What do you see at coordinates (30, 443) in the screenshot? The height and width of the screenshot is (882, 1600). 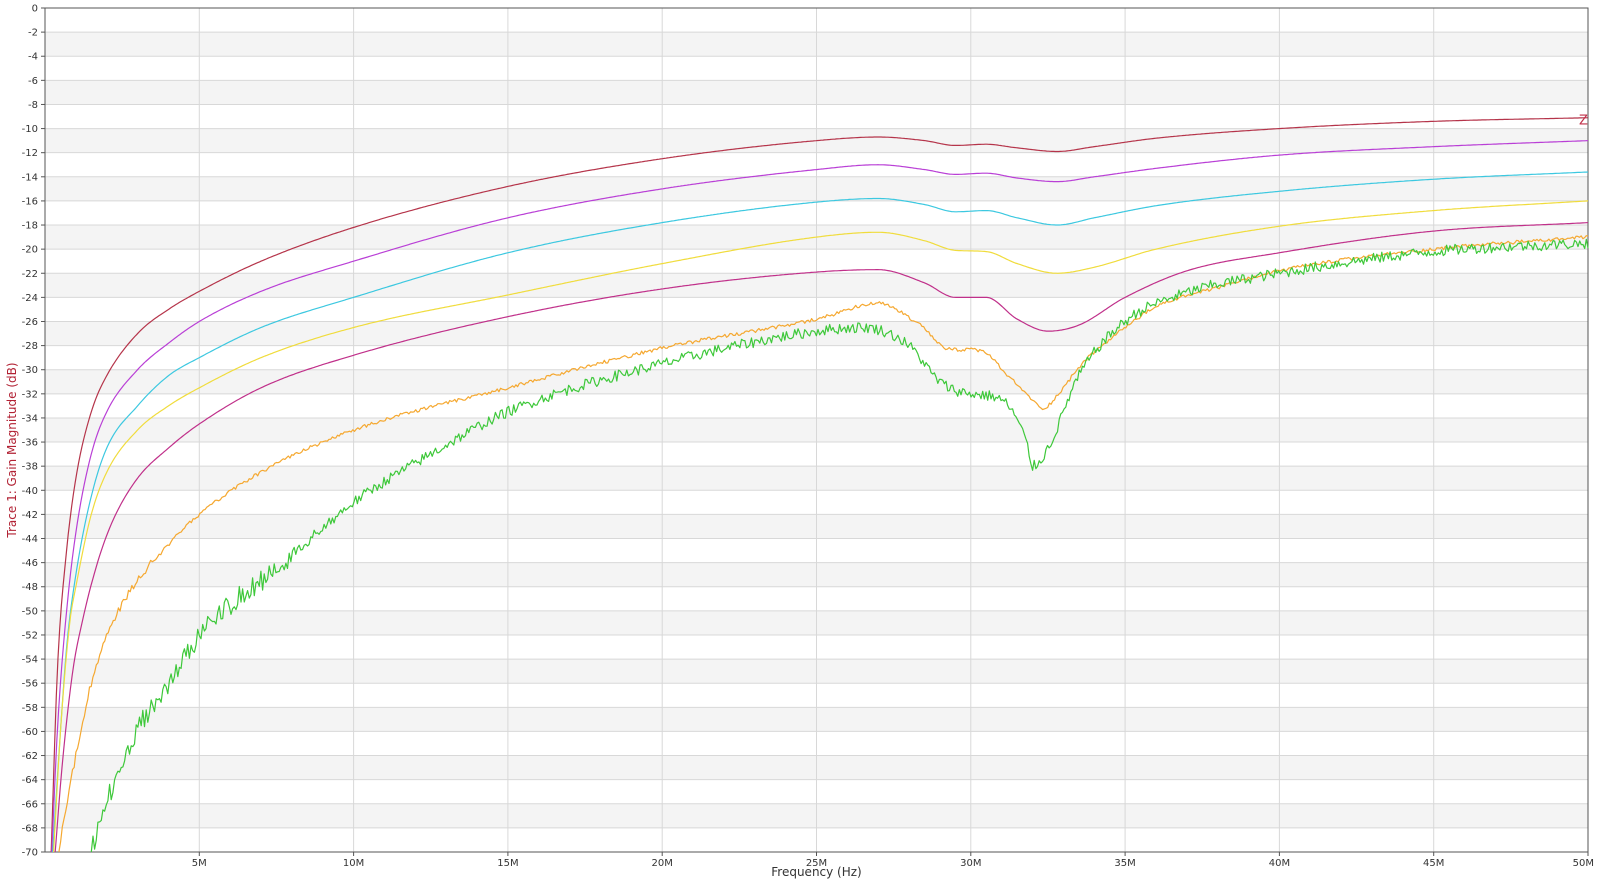 I see `y-tick-label: -36` at bounding box center [30, 443].